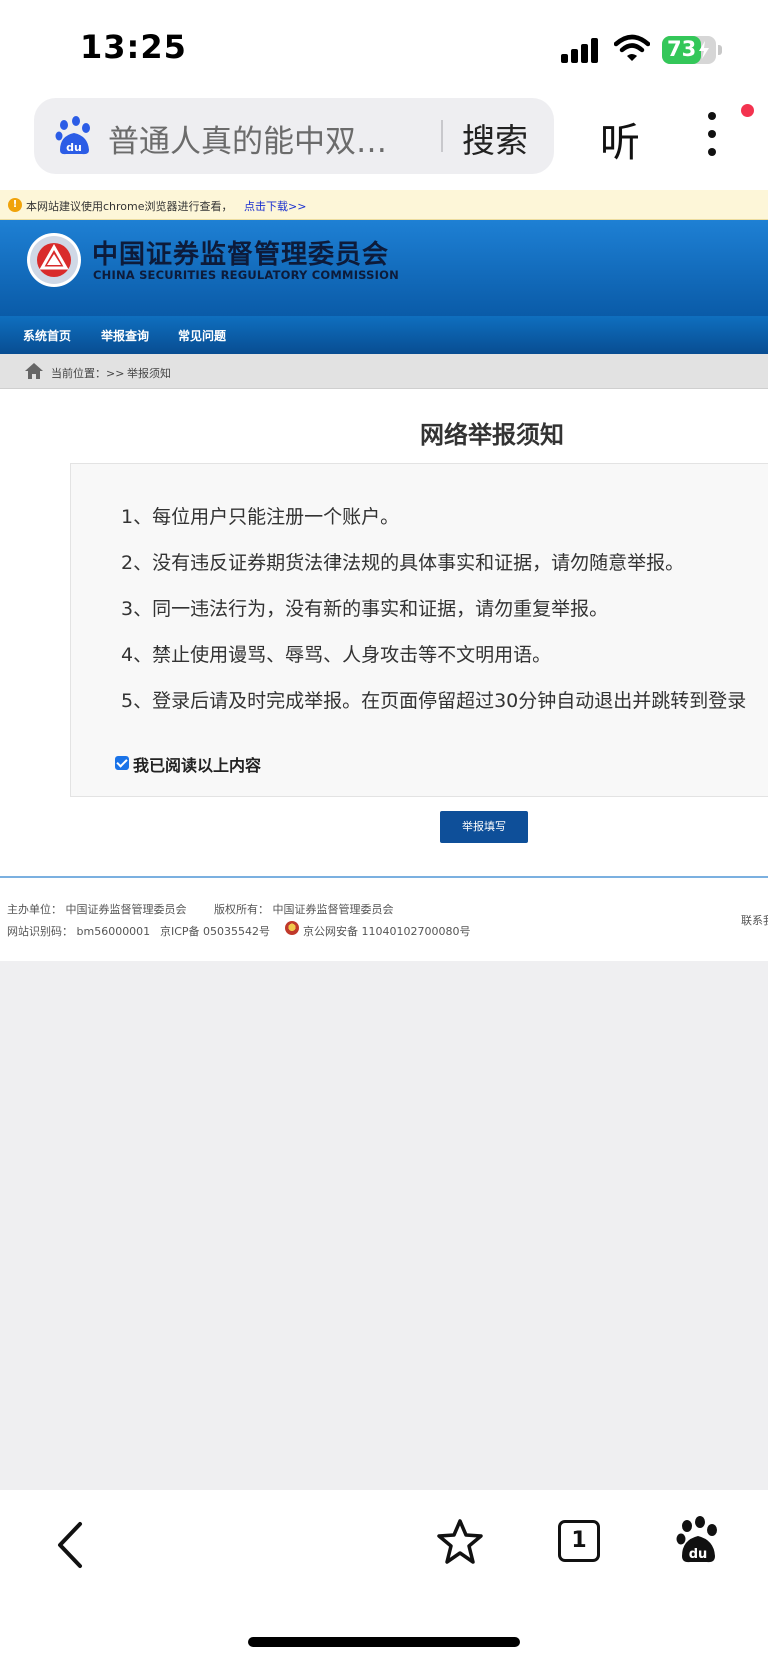 Image resolution: width=768 pixels, height=1663 pixels. I want to click on breadcrumb-prefix: 当前位置：>>, so click(88, 373).